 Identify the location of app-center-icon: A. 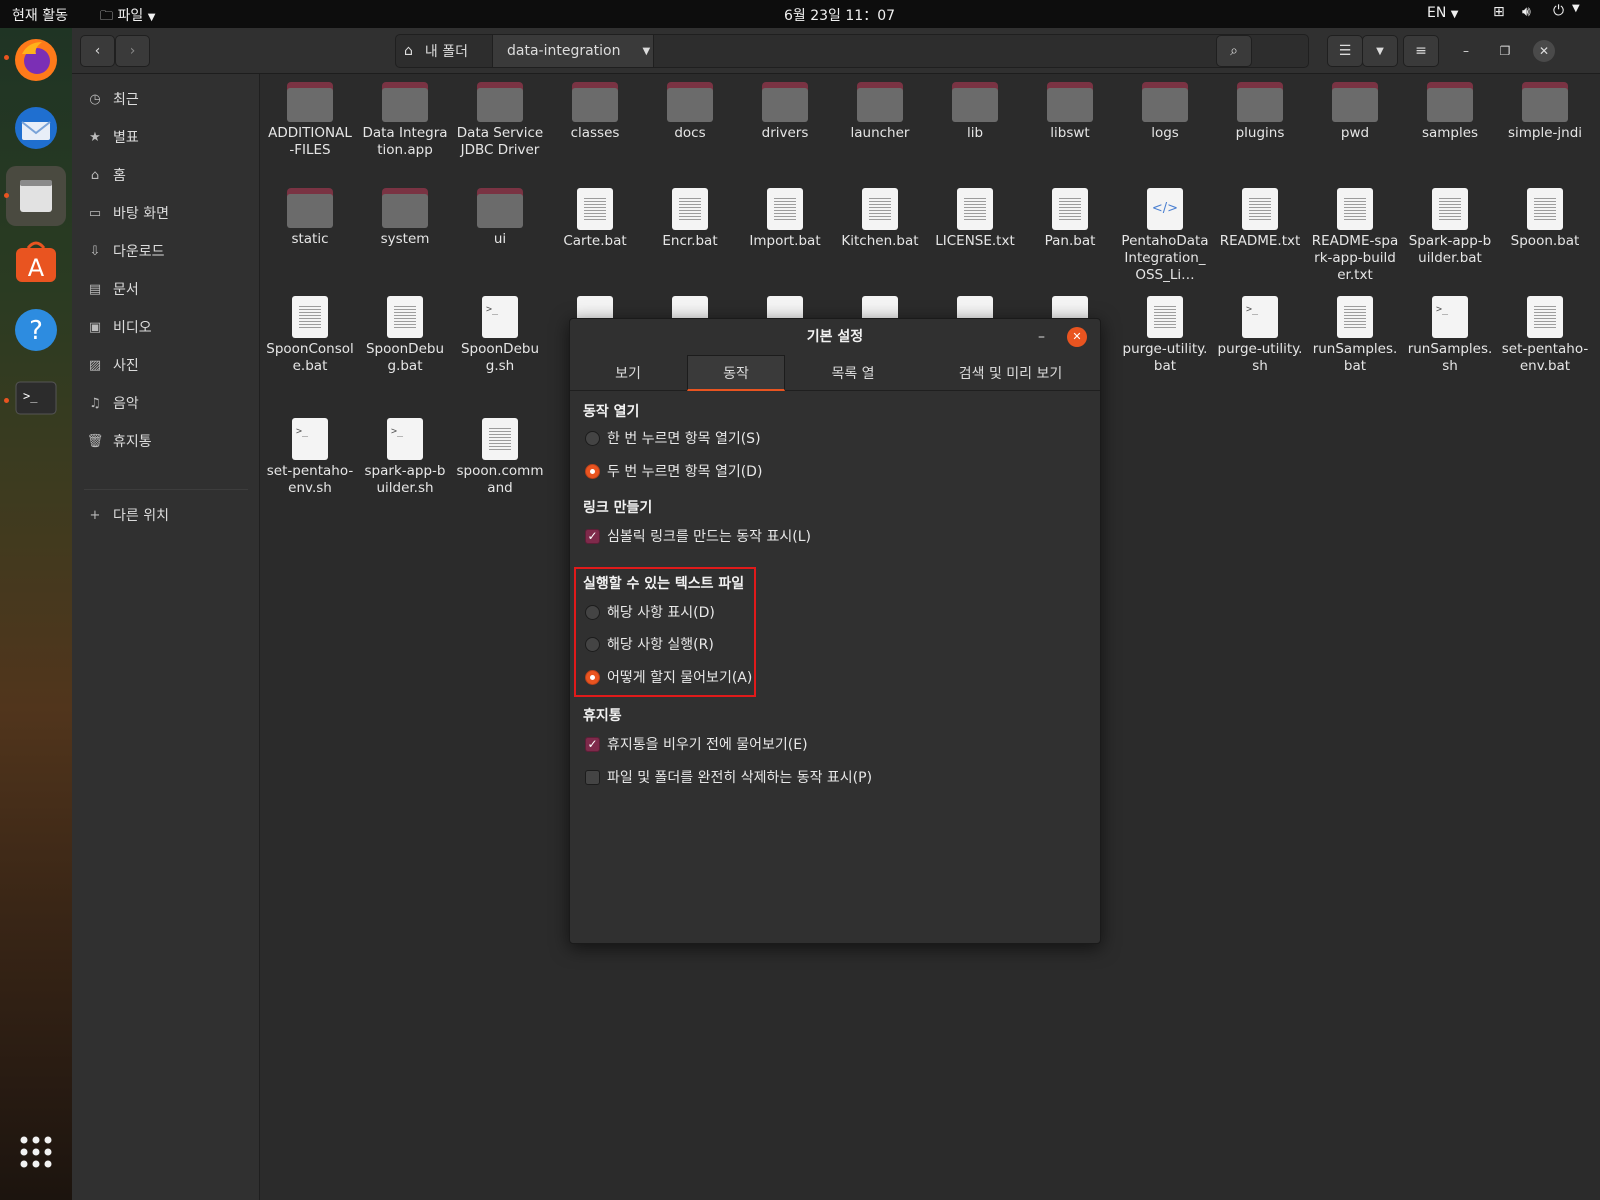
(36, 262).